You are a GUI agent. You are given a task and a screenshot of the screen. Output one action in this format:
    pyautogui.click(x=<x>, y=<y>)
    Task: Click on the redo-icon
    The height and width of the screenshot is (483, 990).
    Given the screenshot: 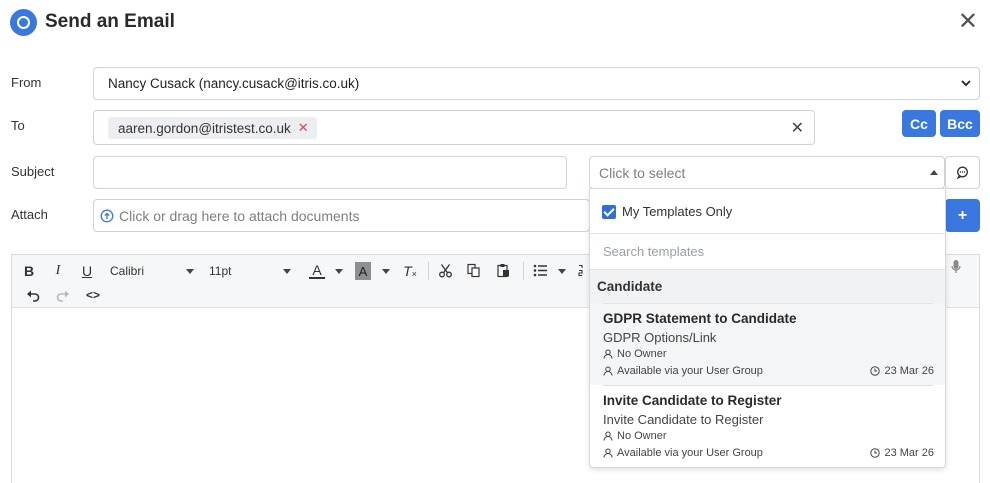 What is the action you would take?
    pyautogui.click(x=63, y=295)
    